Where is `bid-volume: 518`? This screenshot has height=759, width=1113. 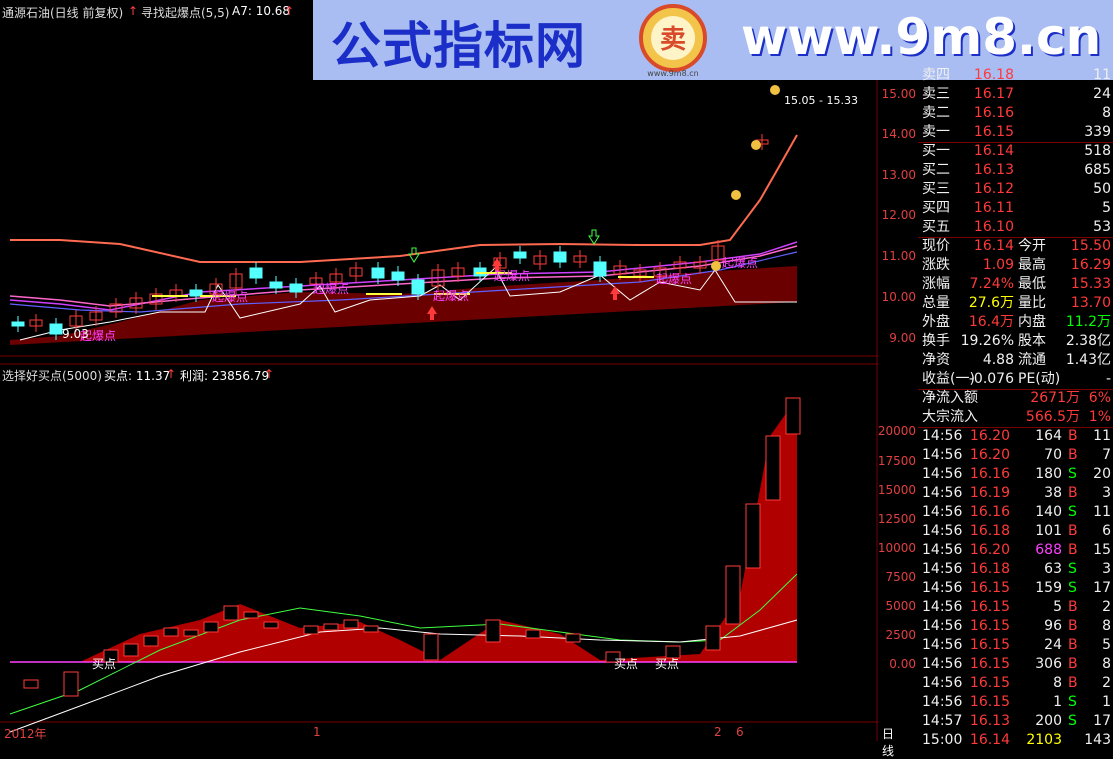
bid-volume: 518 is located at coordinates (1097, 151).